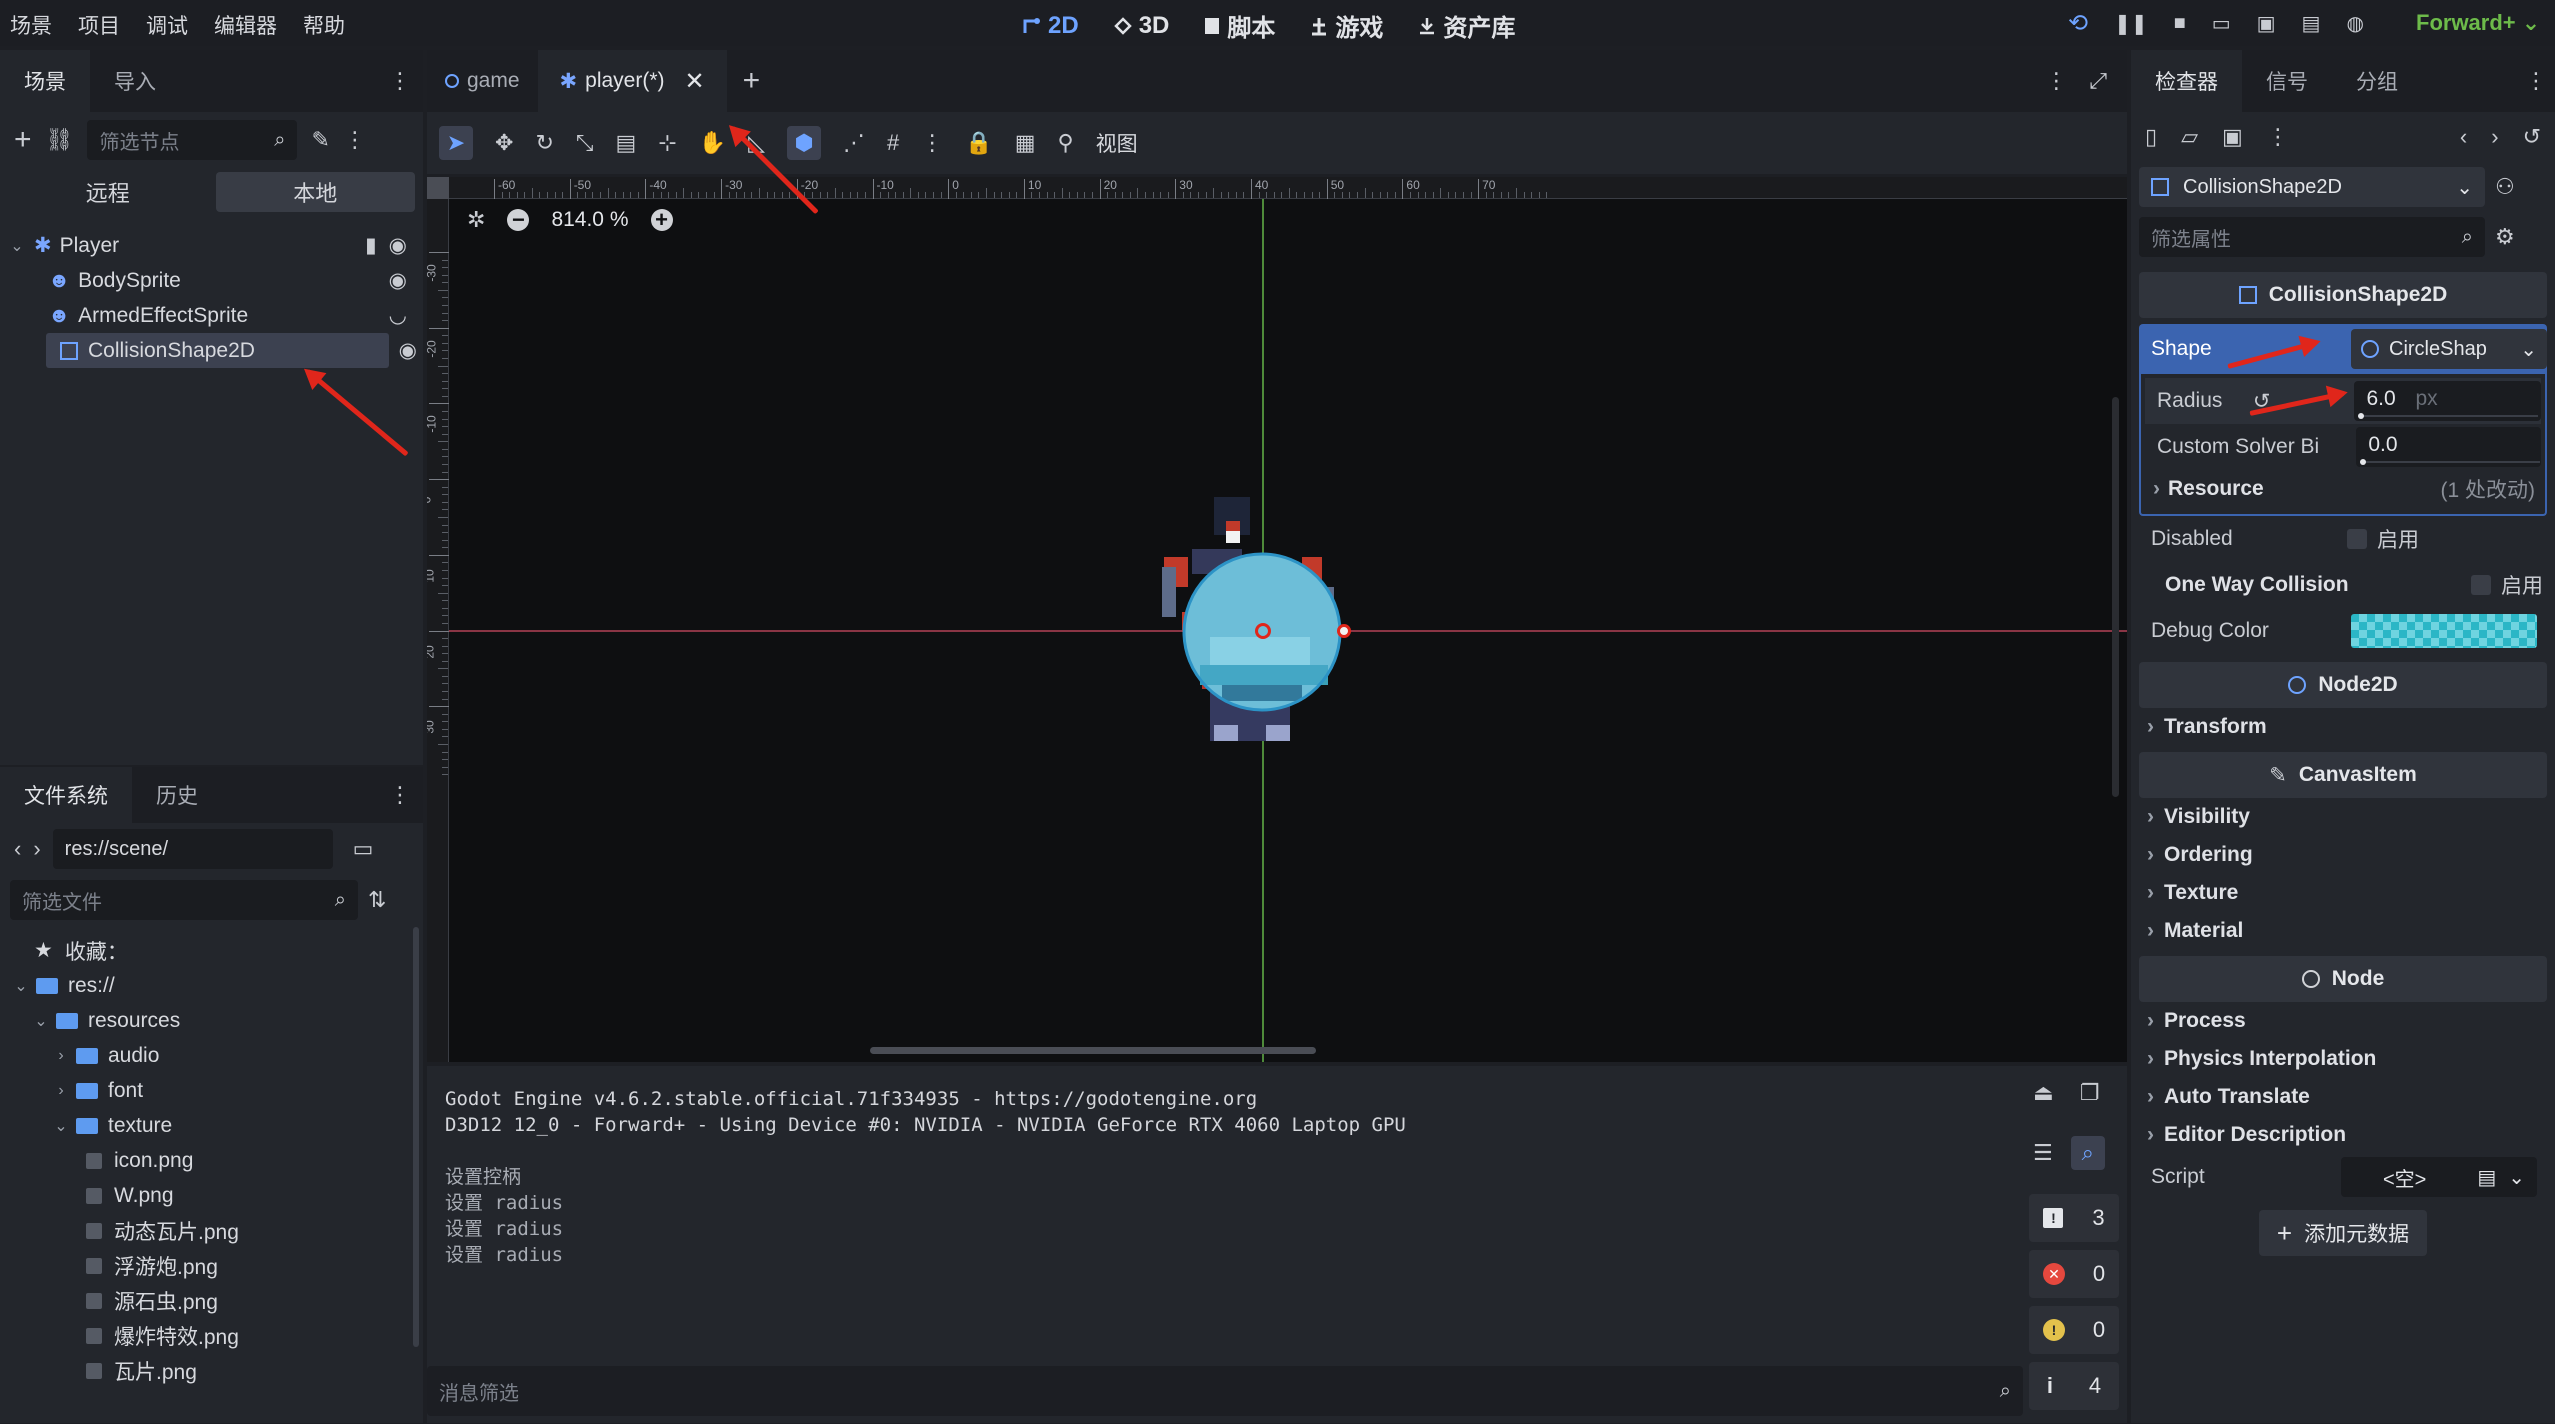  What do you see at coordinates (2266, 23) in the screenshot?
I see `movie-icon: ▣` at bounding box center [2266, 23].